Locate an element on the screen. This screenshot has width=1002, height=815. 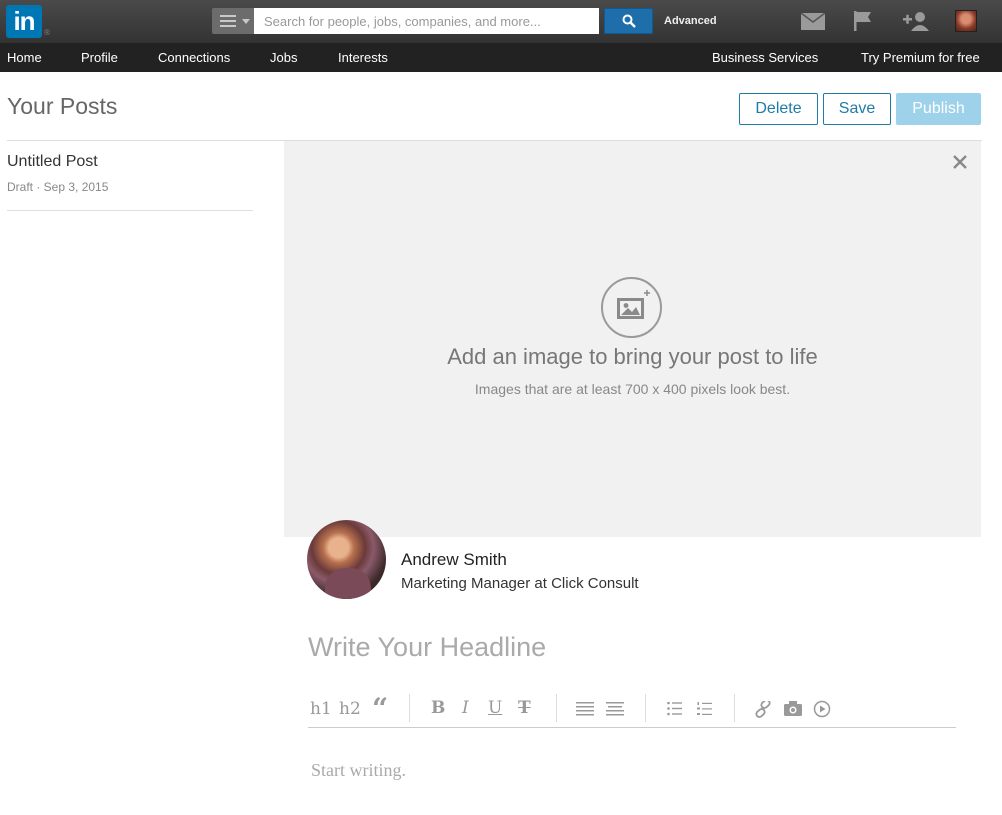
image-plus-icon is located at coordinates (633, 304).